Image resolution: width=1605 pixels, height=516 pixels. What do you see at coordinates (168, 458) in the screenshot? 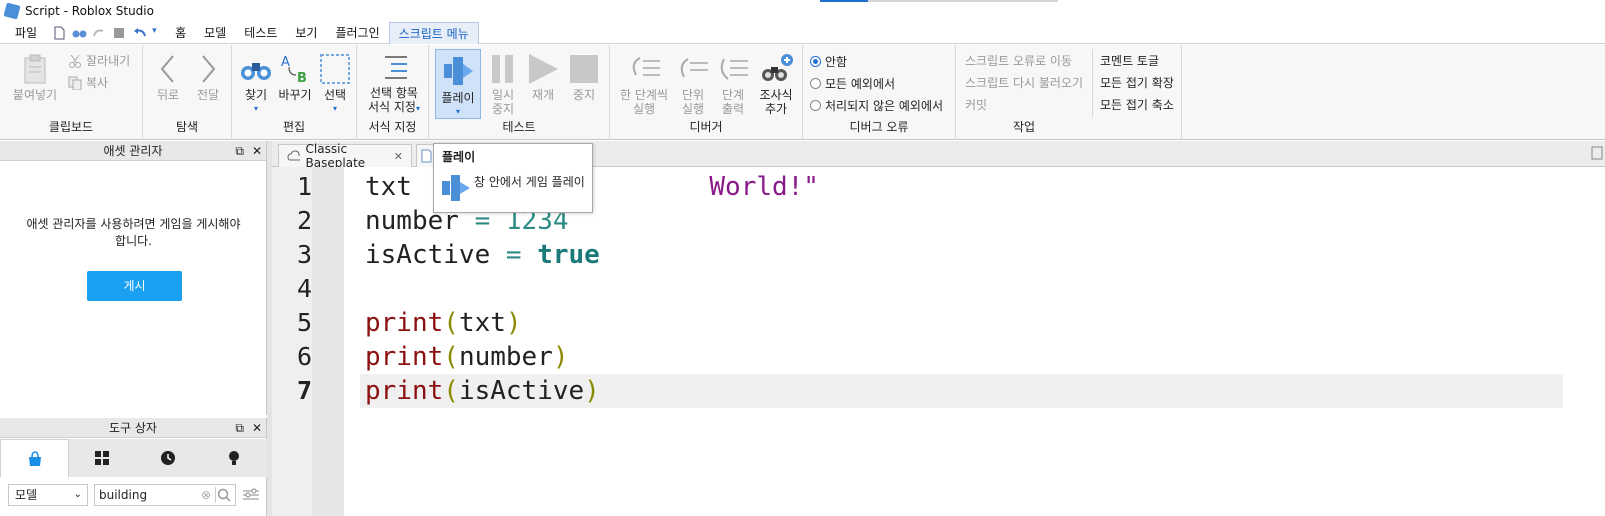
I see `tab-recent` at bounding box center [168, 458].